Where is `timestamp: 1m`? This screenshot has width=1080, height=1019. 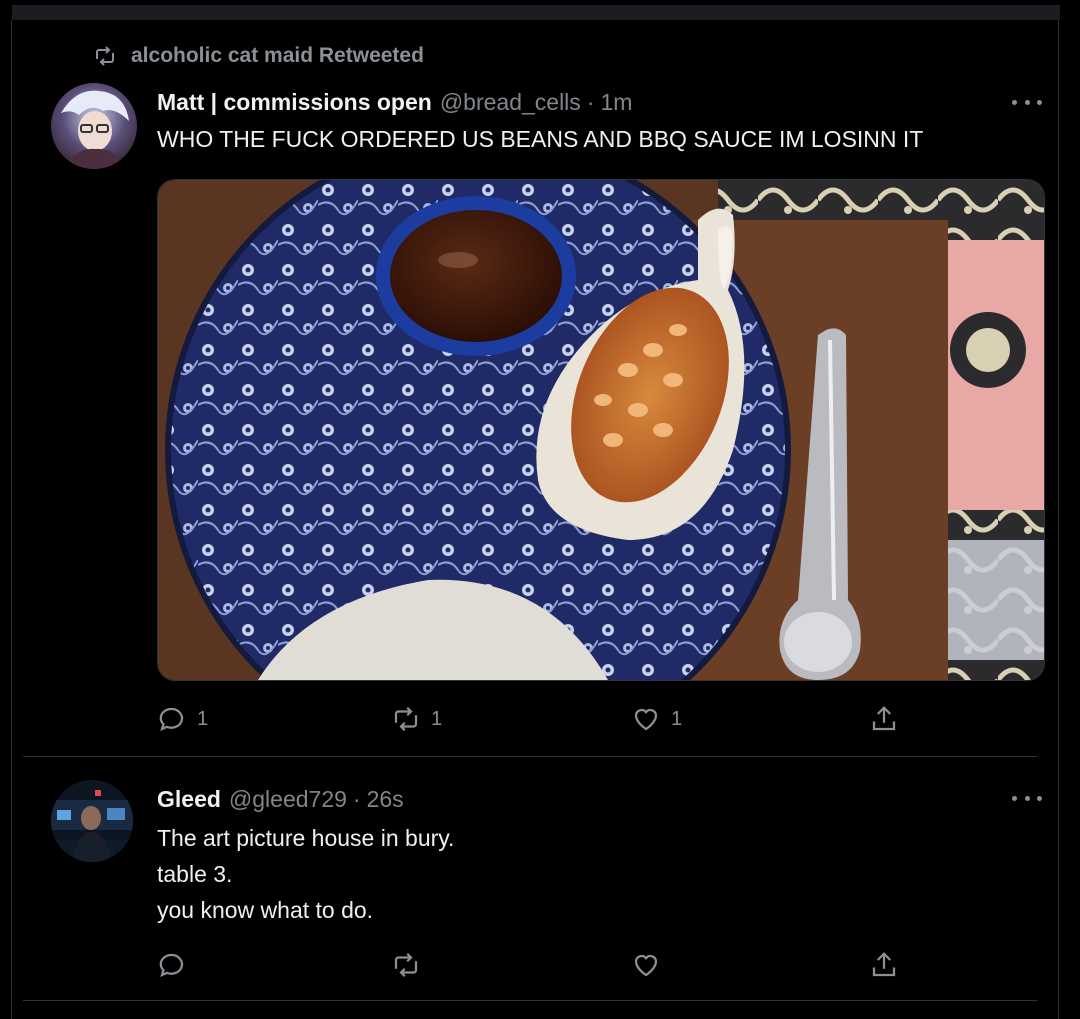 timestamp: 1m is located at coordinates (616, 102).